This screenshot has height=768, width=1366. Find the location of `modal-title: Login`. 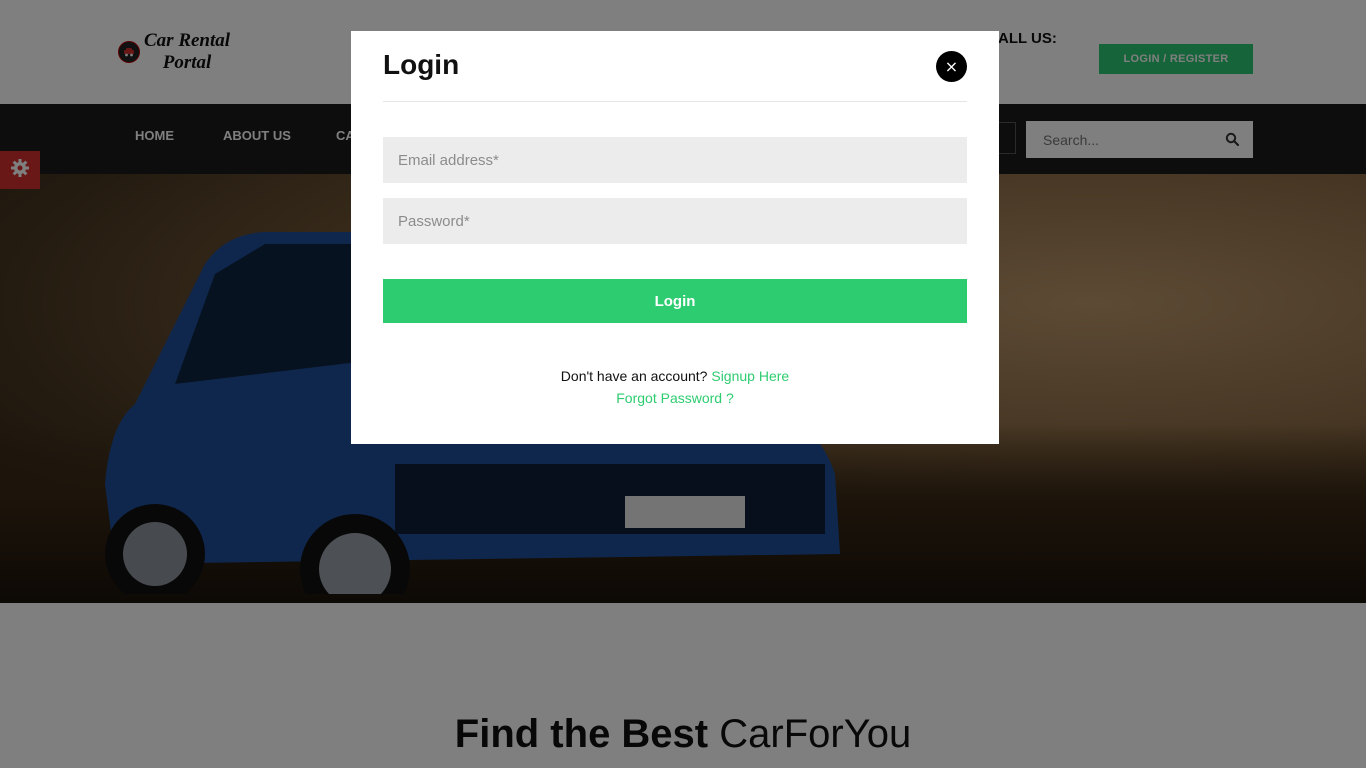

modal-title: Login is located at coordinates (421, 64).